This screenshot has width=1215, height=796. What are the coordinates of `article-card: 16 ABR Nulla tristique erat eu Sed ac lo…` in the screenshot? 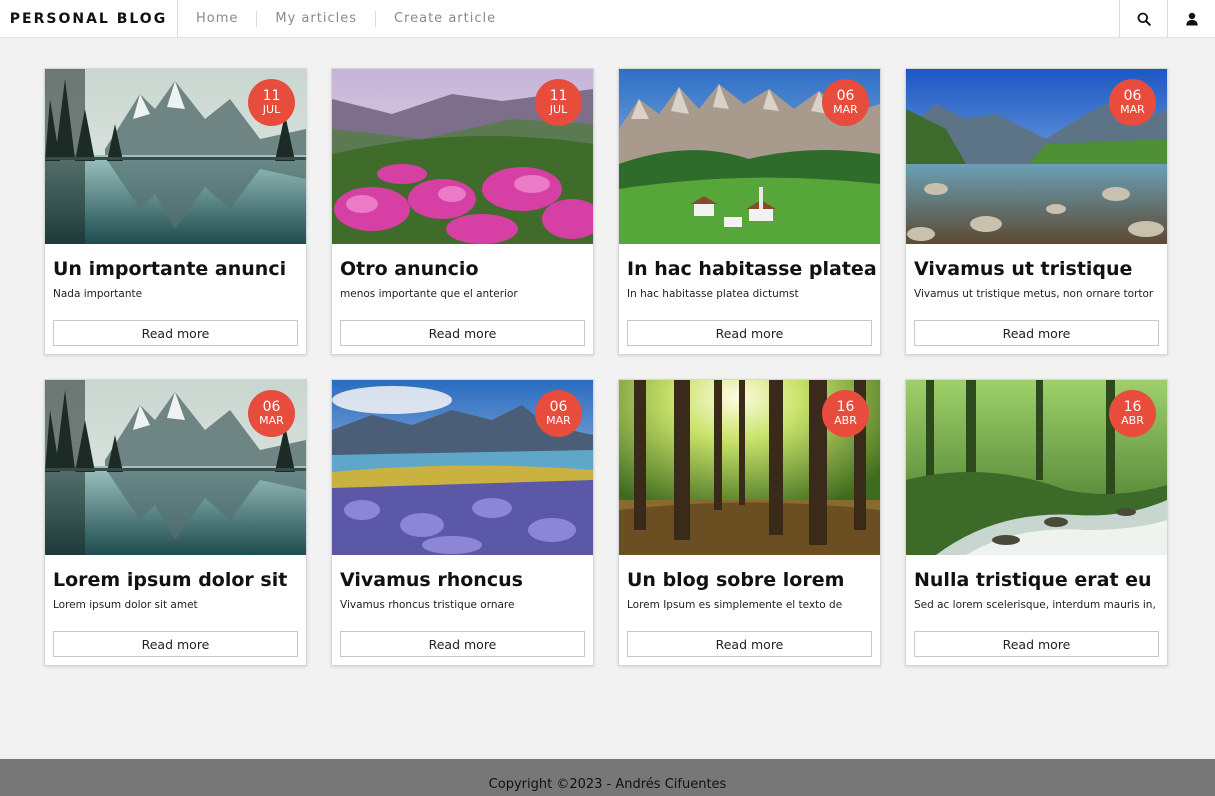 It's located at (1036, 522).